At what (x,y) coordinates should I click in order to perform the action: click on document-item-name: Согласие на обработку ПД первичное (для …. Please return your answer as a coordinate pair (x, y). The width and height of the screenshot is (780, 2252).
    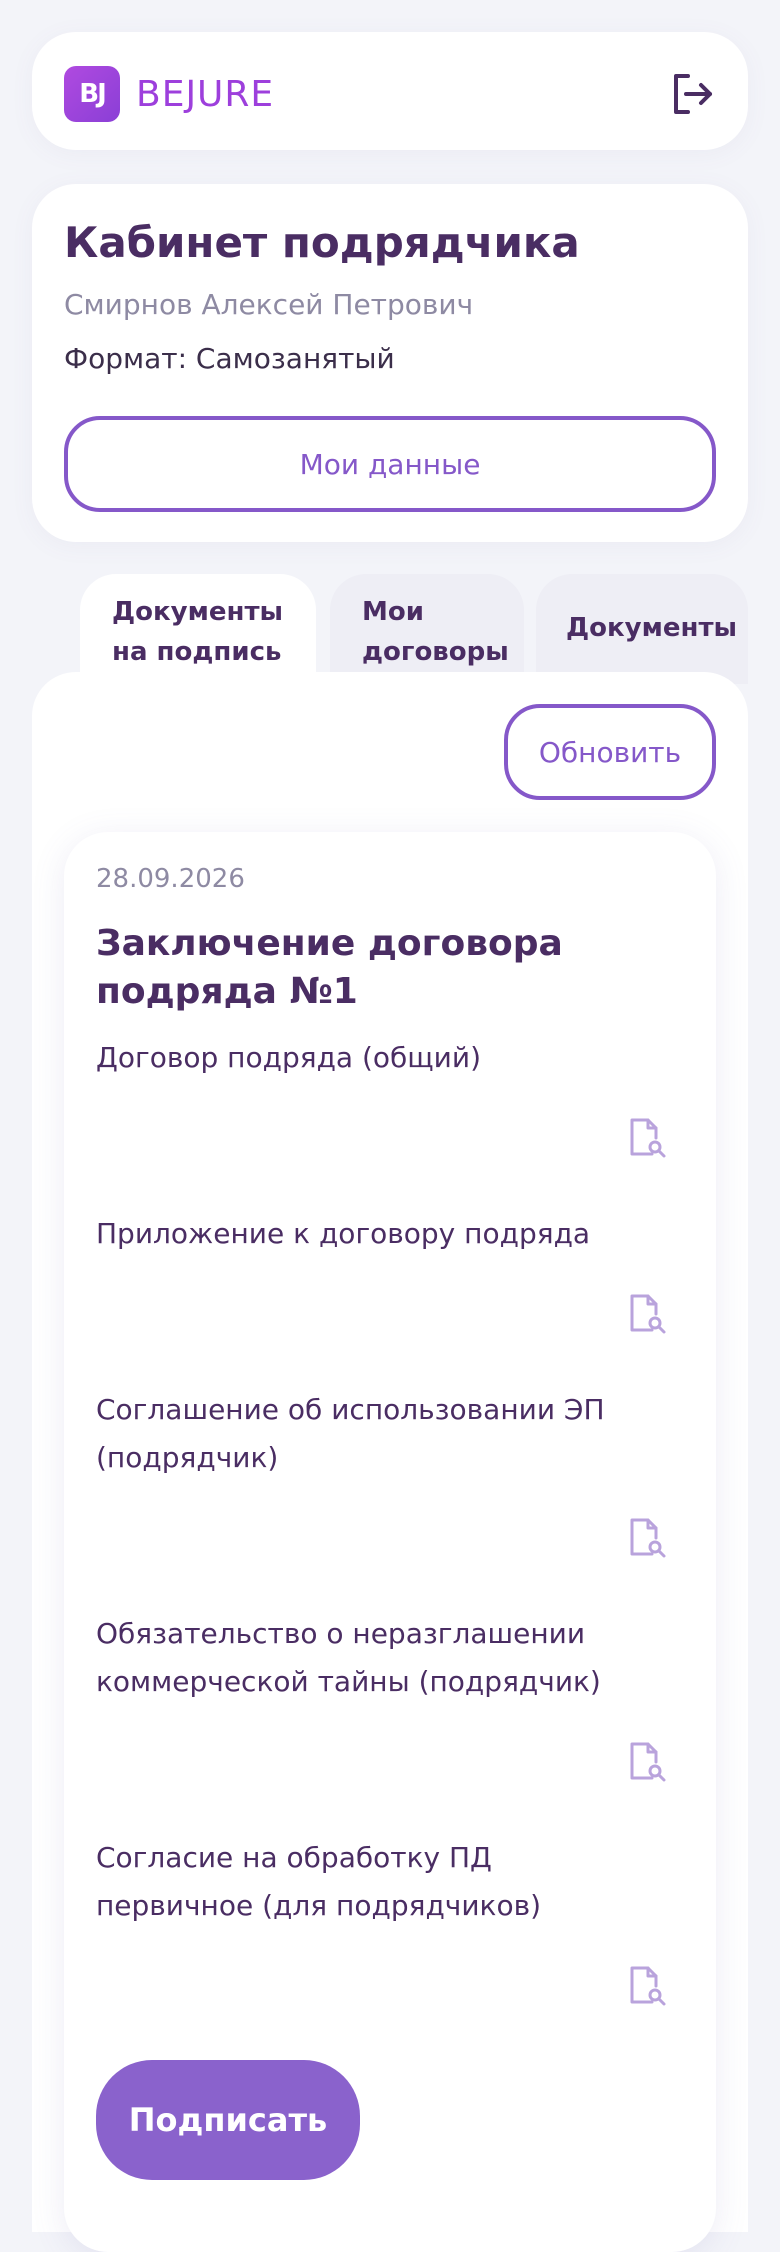
    Looking at the image, I should click on (319, 1881).